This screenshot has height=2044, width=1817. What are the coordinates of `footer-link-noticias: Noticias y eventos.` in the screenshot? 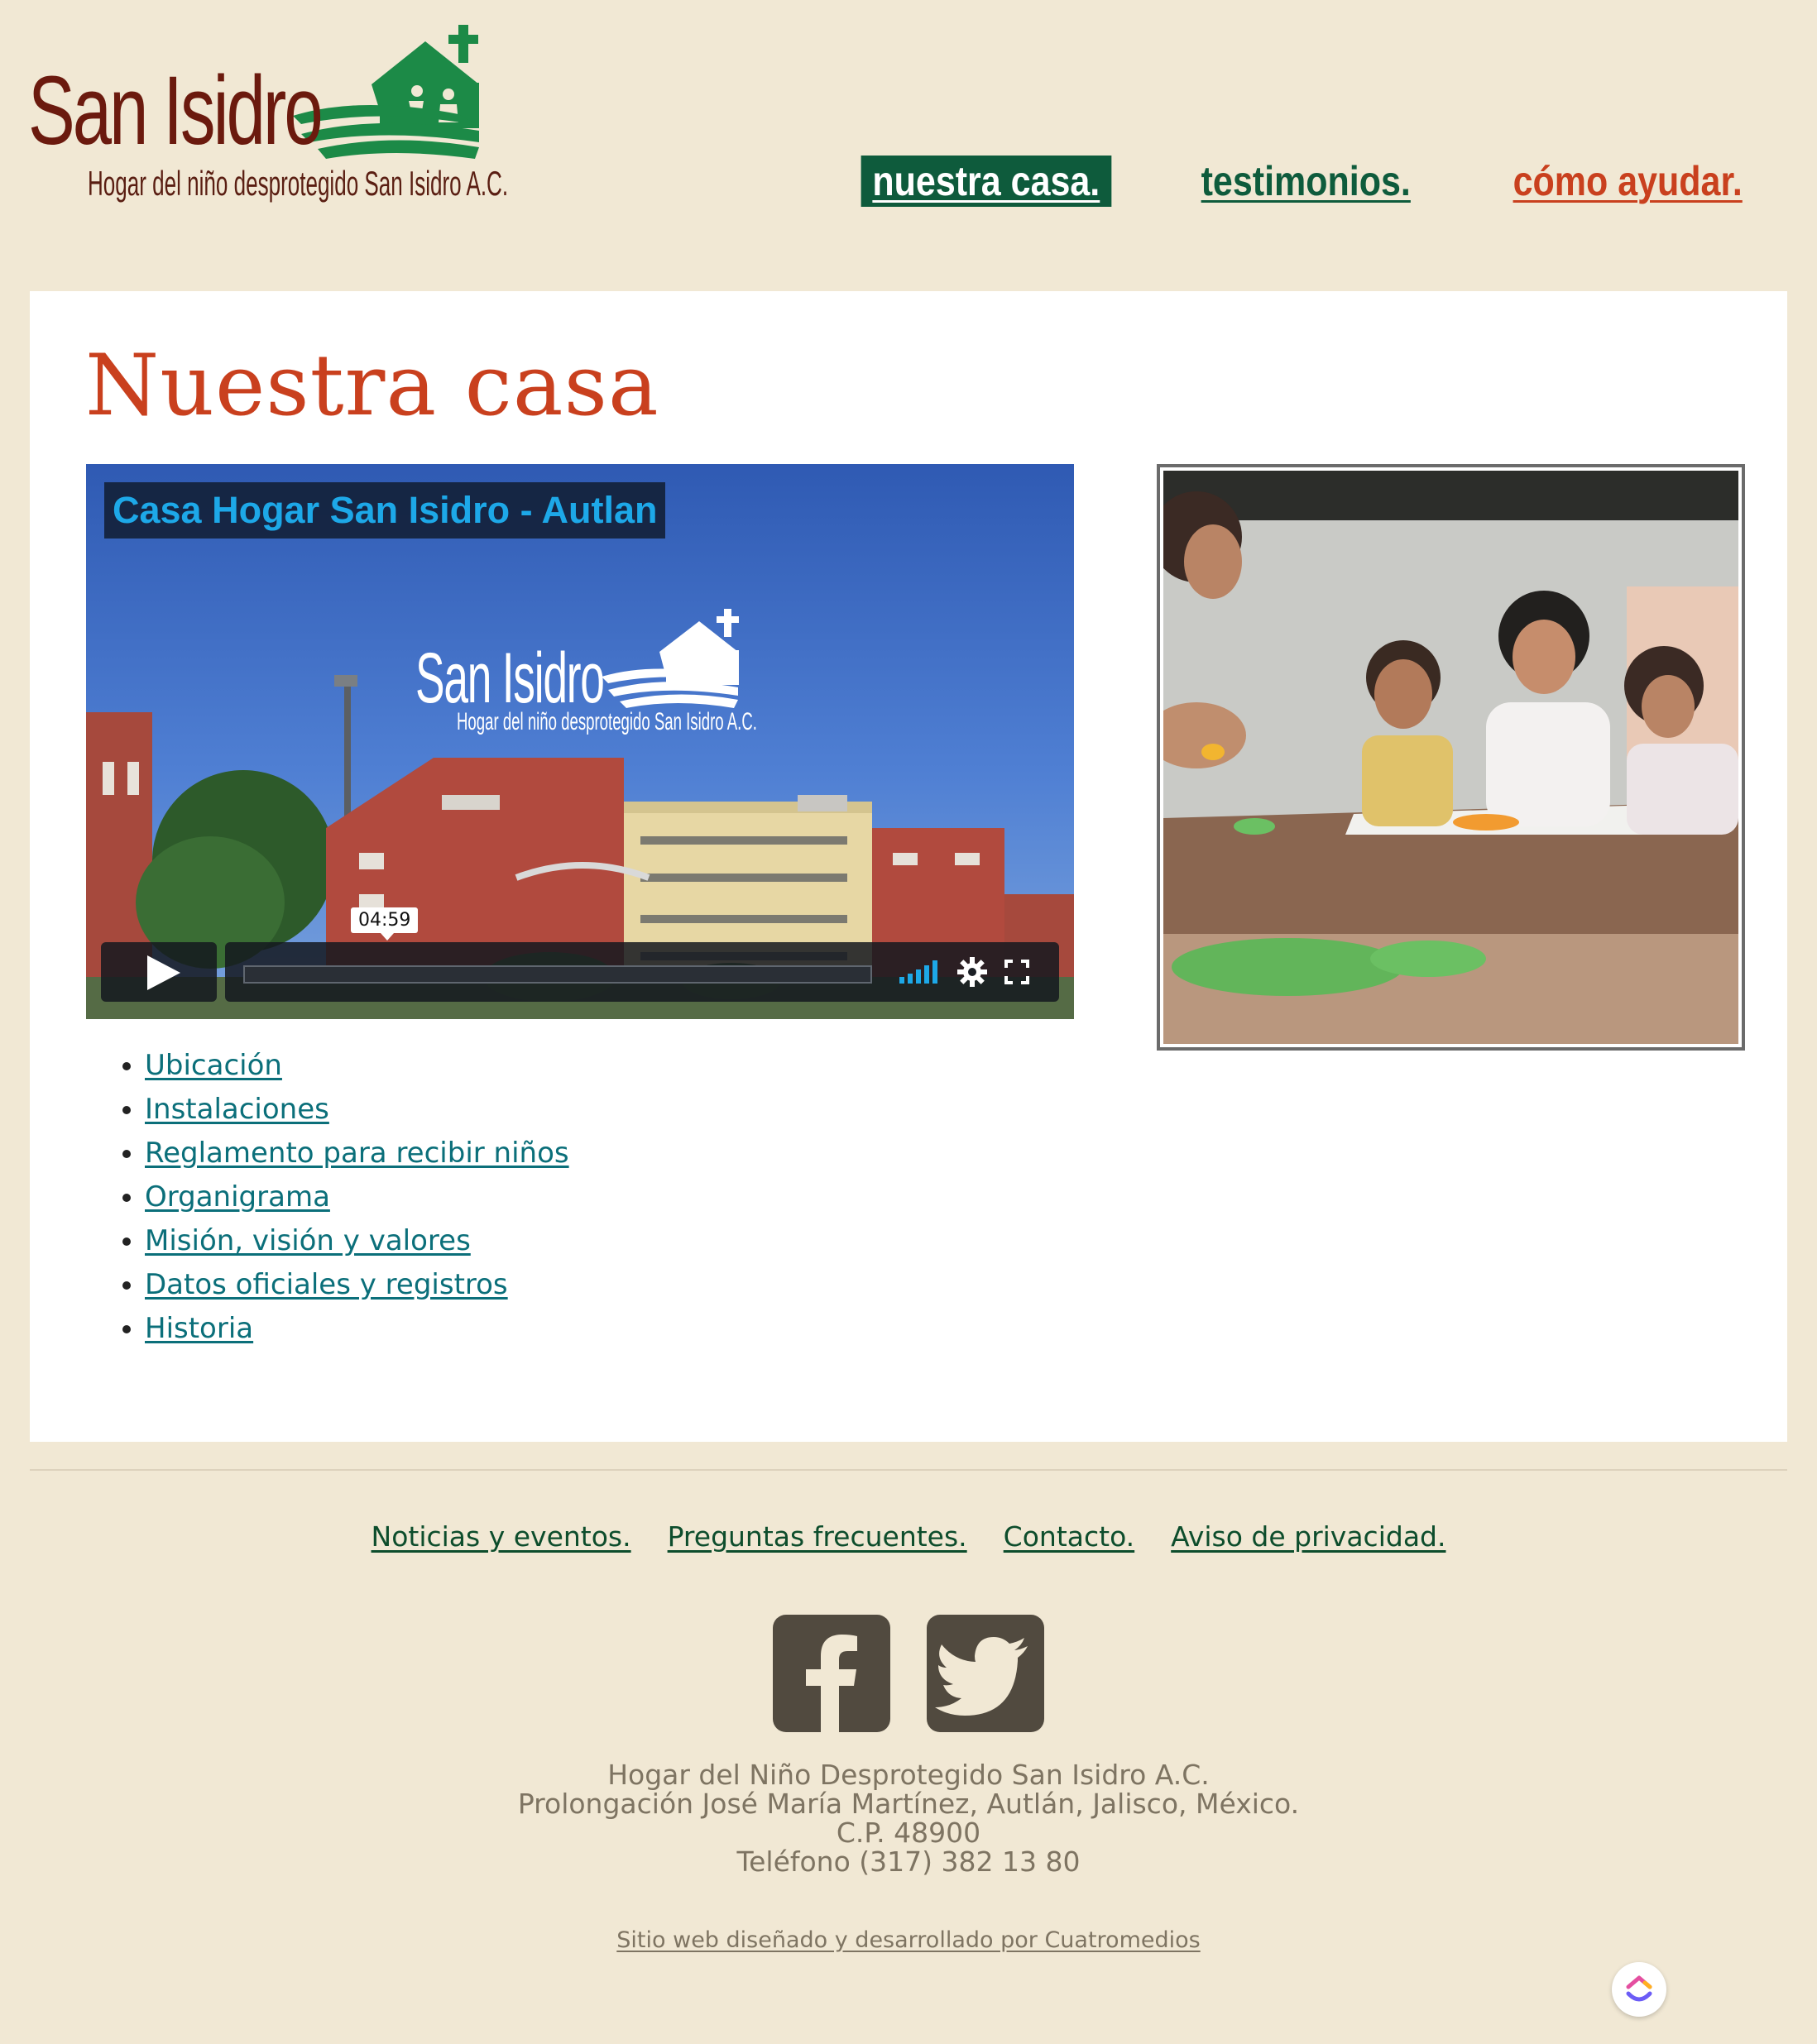 It's located at (502, 1536).